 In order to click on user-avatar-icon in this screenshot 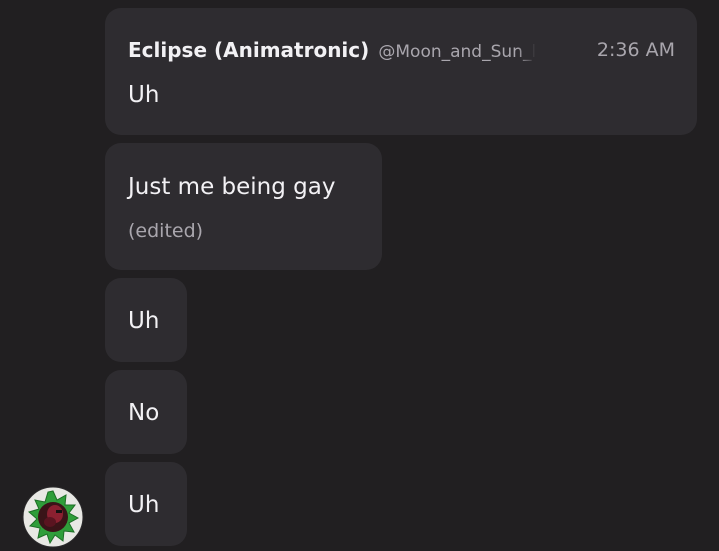, I will do `click(53, 517)`.